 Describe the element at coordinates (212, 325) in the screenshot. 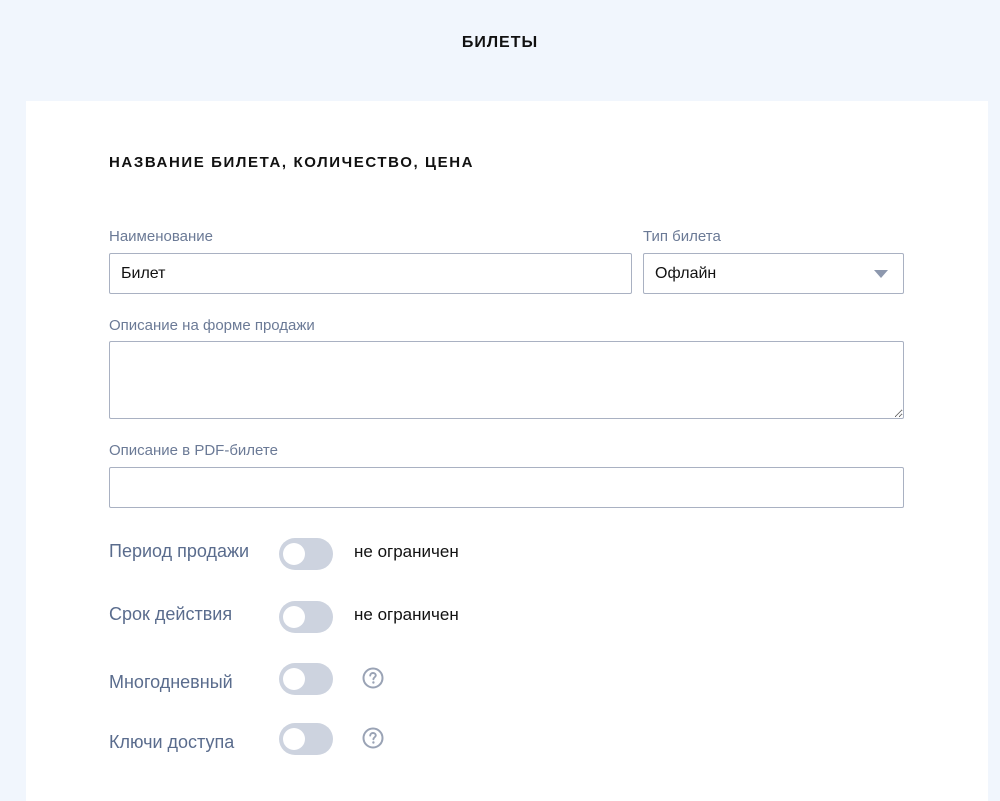

I see `sale-description-label: Описание на форме продажи` at that location.